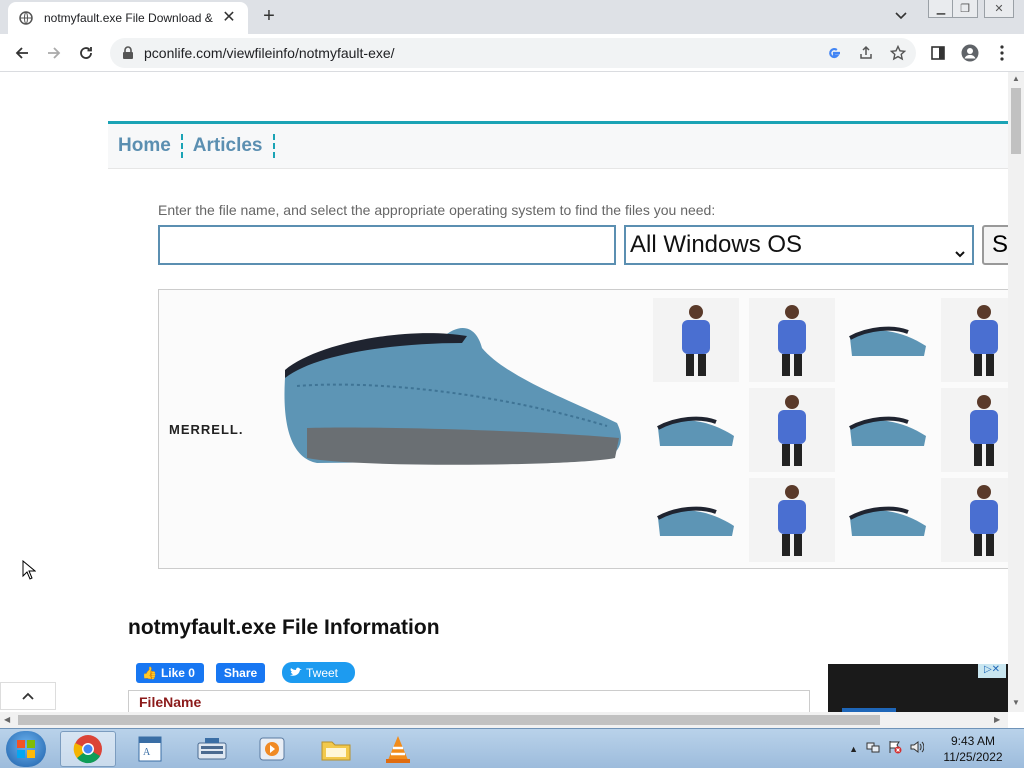  Describe the element at coordinates (973, 749) in the screenshot. I see `taskbar-clock: 9:43 AM 11/25/2022` at that location.